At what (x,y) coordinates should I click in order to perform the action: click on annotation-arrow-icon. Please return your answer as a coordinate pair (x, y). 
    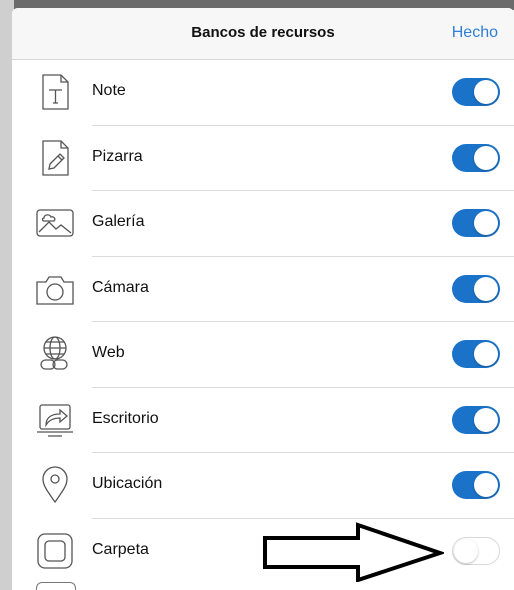
    Looking at the image, I should click on (353, 552).